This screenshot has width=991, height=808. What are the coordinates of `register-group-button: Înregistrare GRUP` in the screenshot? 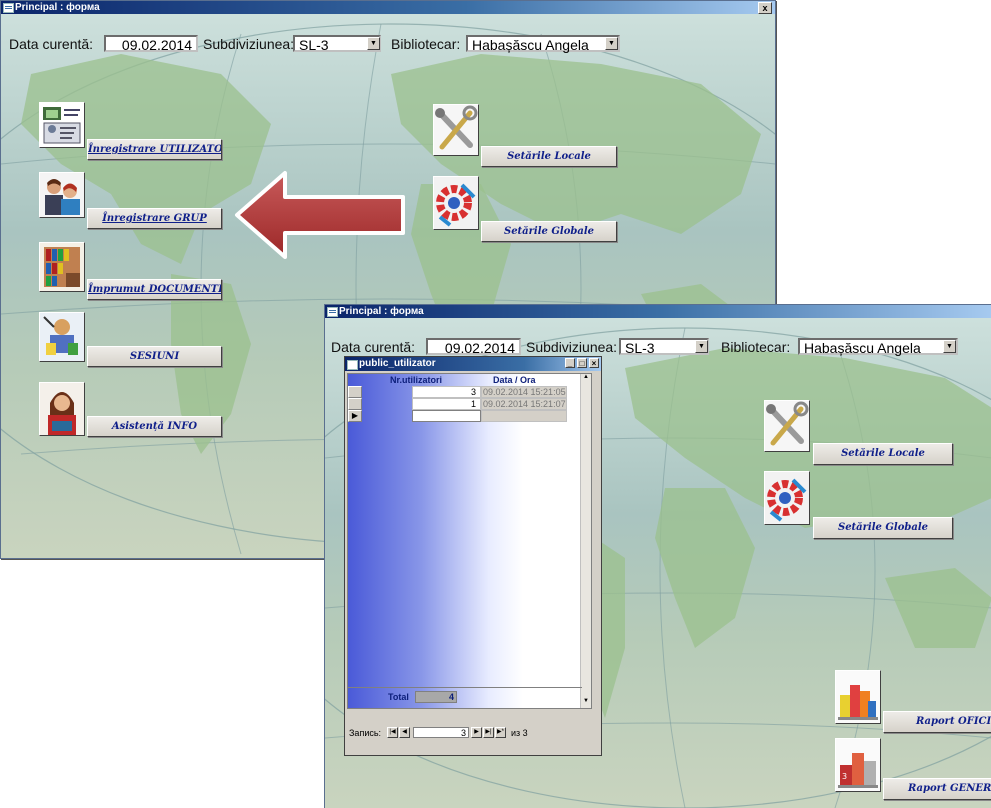 It's located at (154, 218).